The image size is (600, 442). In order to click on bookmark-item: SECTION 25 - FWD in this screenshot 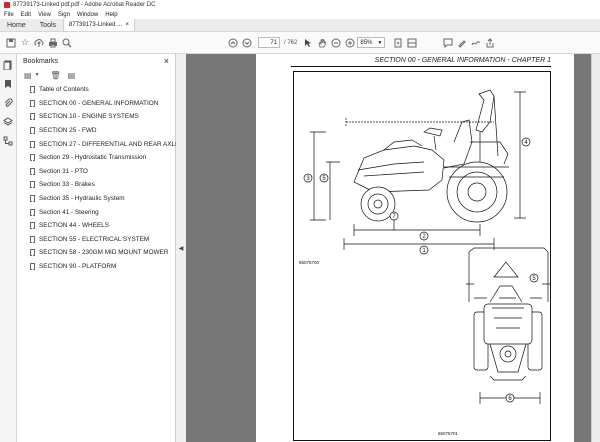, I will do `click(96, 131)`.